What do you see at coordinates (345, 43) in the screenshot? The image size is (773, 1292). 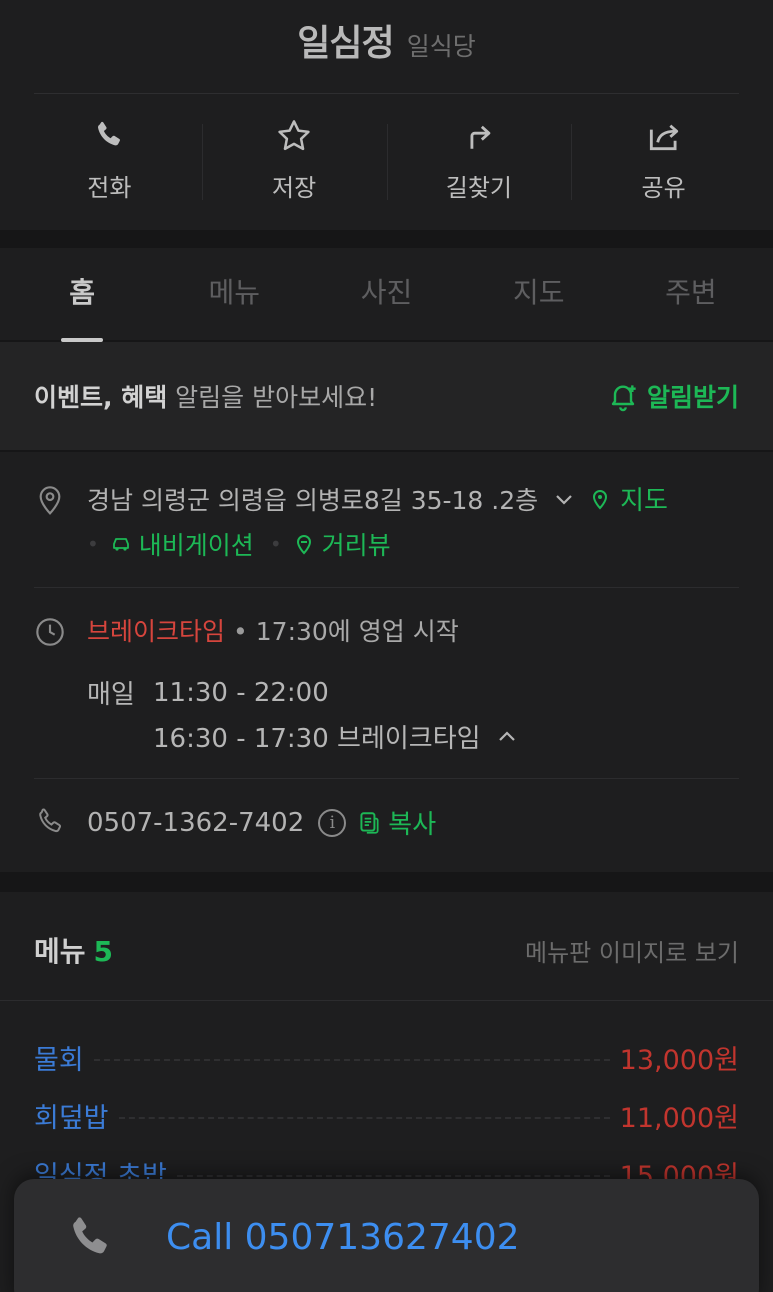 I see `place-name: 일심정` at bounding box center [345, 43].